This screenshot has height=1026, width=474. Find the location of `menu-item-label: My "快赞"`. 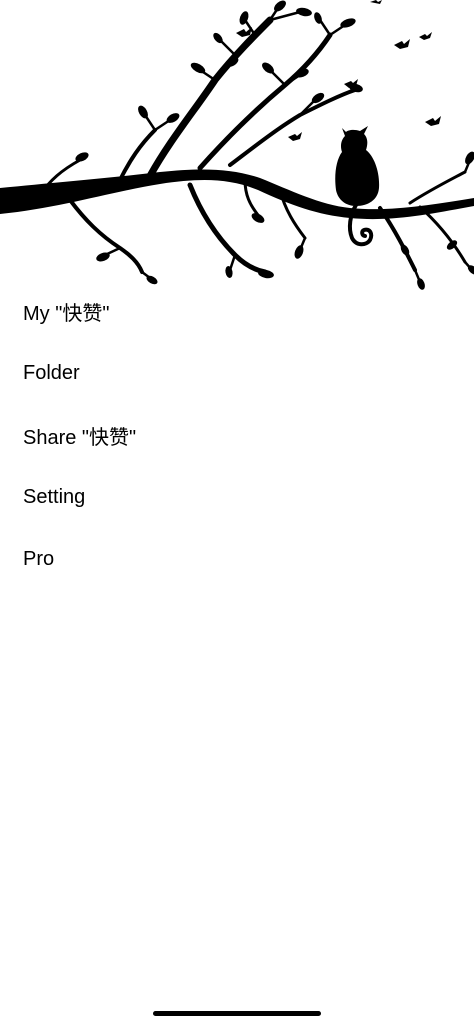

menu-item-label: My "快赞" is located at coordinates (66, 313).